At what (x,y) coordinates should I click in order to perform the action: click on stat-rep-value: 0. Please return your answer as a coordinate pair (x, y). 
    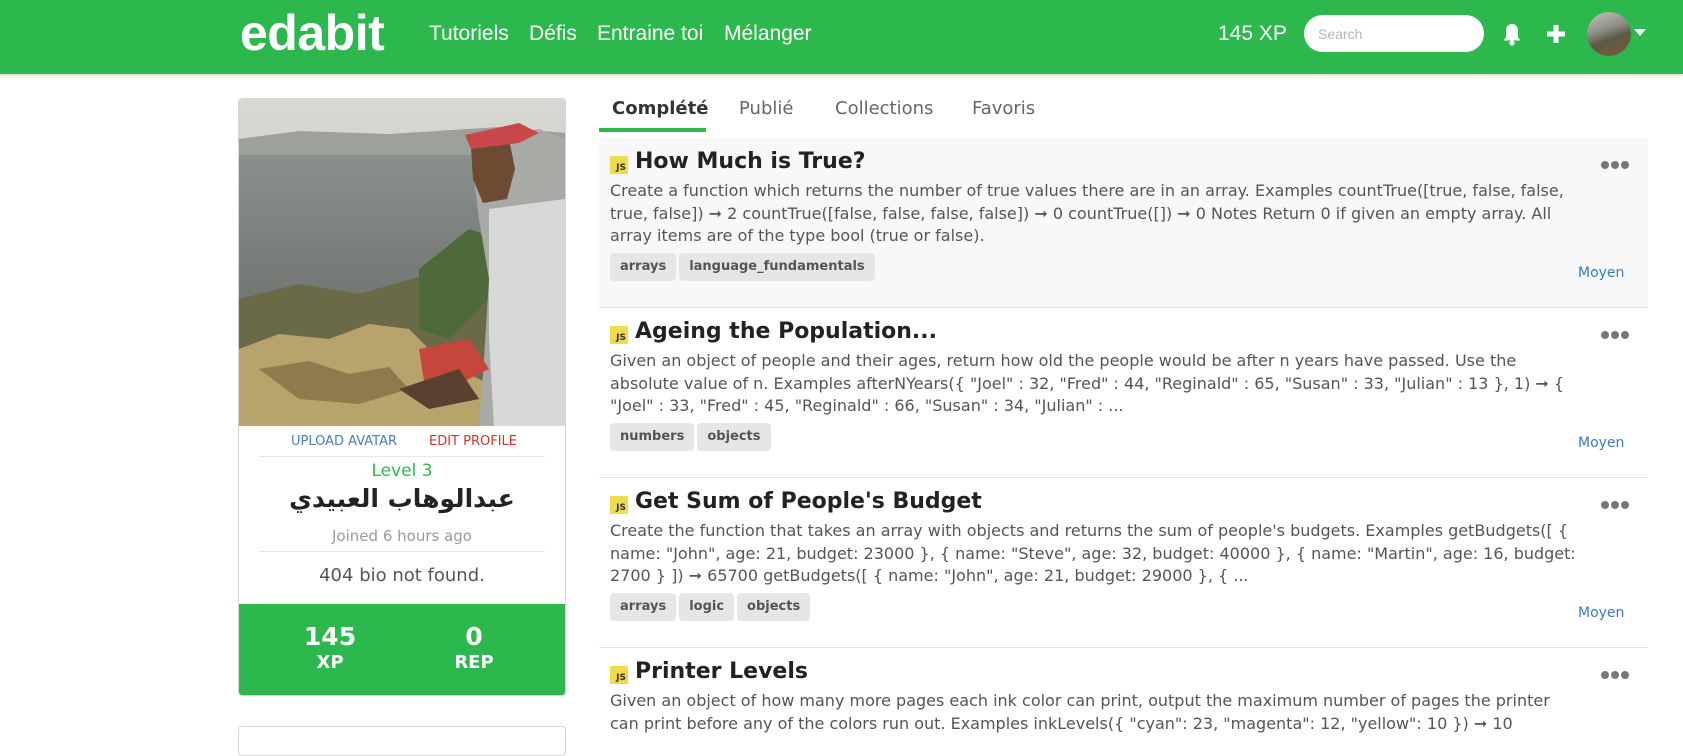
    Looking at the image, I should click on (474, 636).